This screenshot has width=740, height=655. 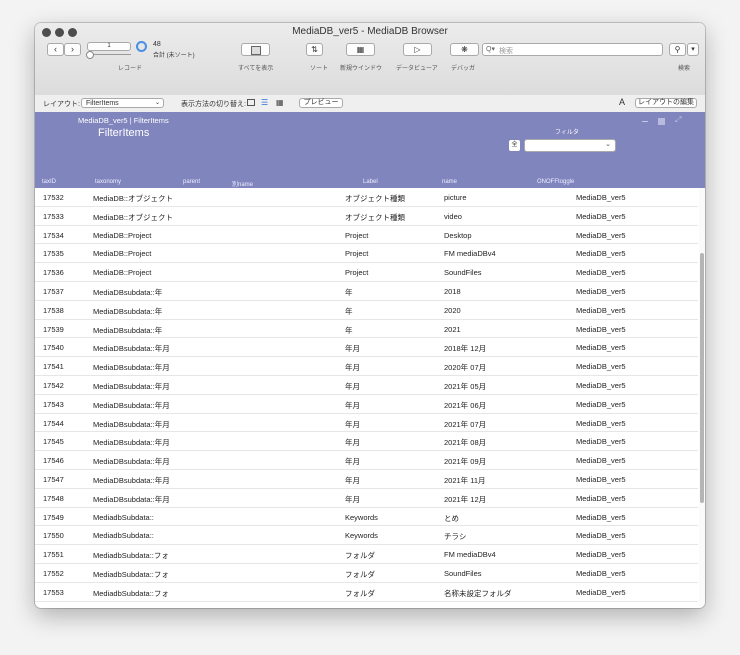 I want to click on column-header-toggle: ONOFFtoggle, so click(x=555, y=182).